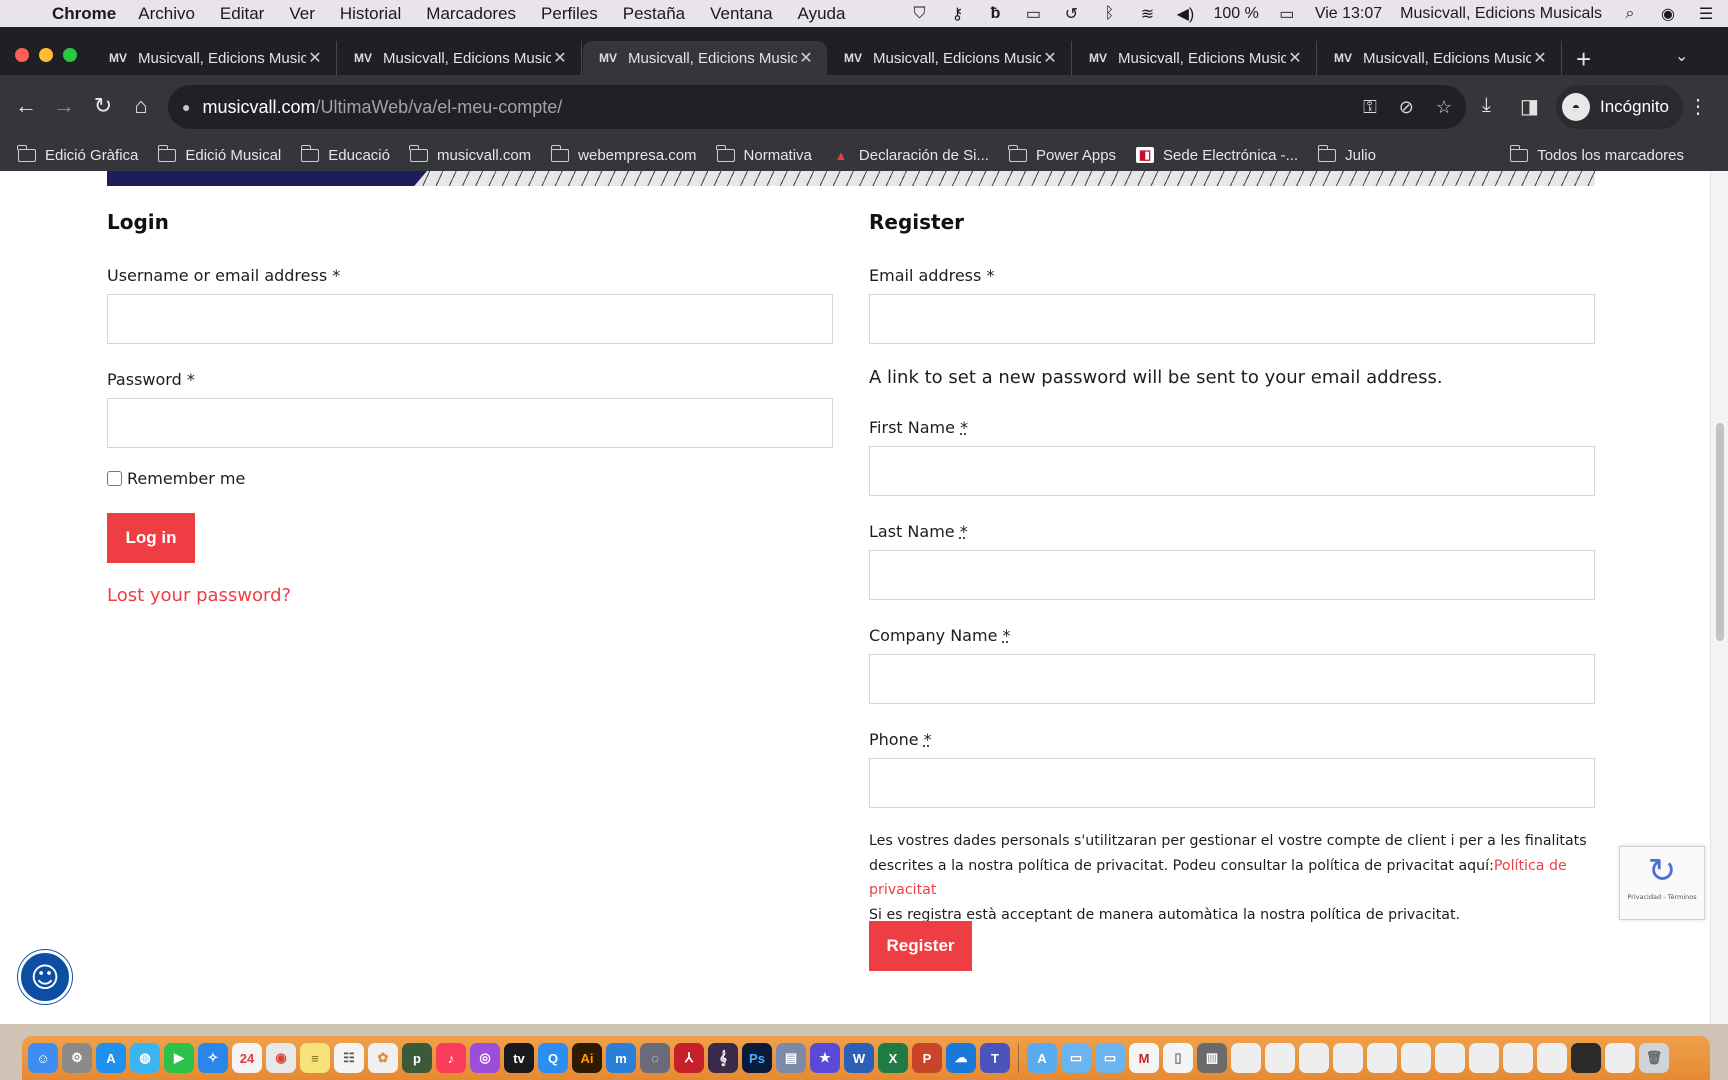  I want to click on apple-tv-icon: tv, so click(519, 1058).